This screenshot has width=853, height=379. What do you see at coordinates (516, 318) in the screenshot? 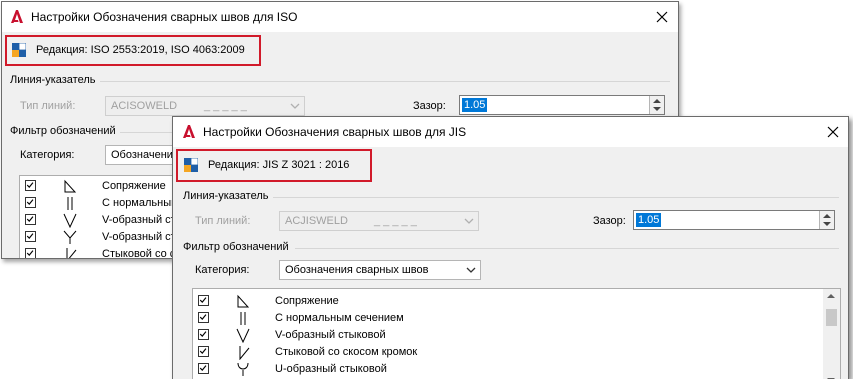
I see `list-item: С нормальным сечением` at bounding box center [516, 318].